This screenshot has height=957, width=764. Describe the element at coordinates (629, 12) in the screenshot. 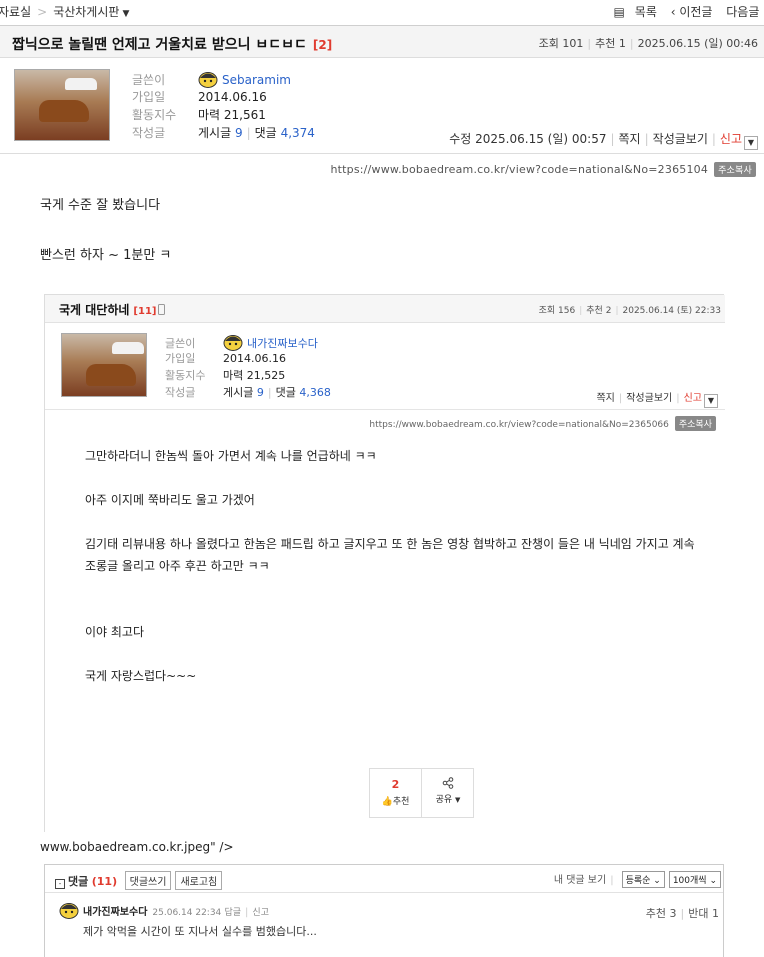

I see `list-button: ▤ 목록` at that location.